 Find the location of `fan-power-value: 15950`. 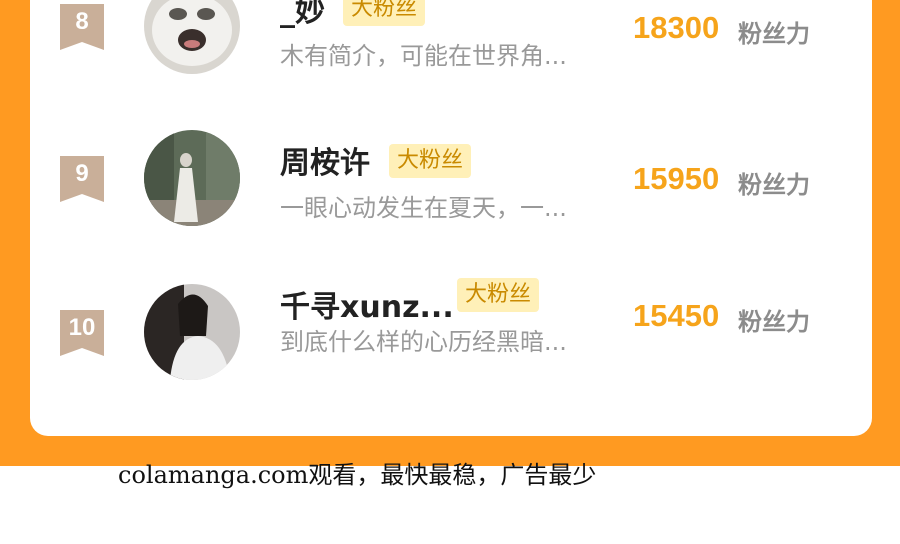

fan-power-value: 15950 is located at coordinates (676, 178).